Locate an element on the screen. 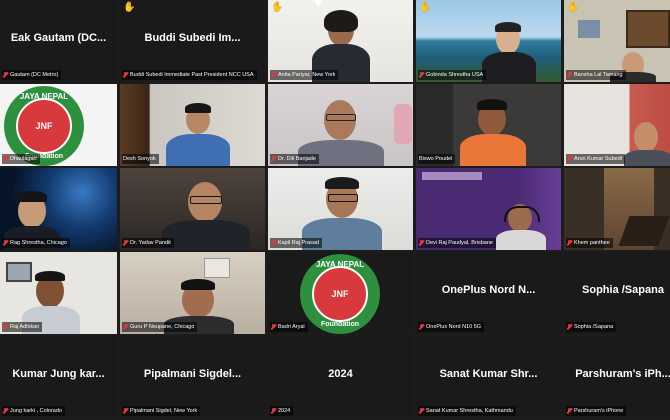 The image size is (670, 420). participant-label-text: Pipalmani Sigdel, New York is located at coordinates (164, 411).